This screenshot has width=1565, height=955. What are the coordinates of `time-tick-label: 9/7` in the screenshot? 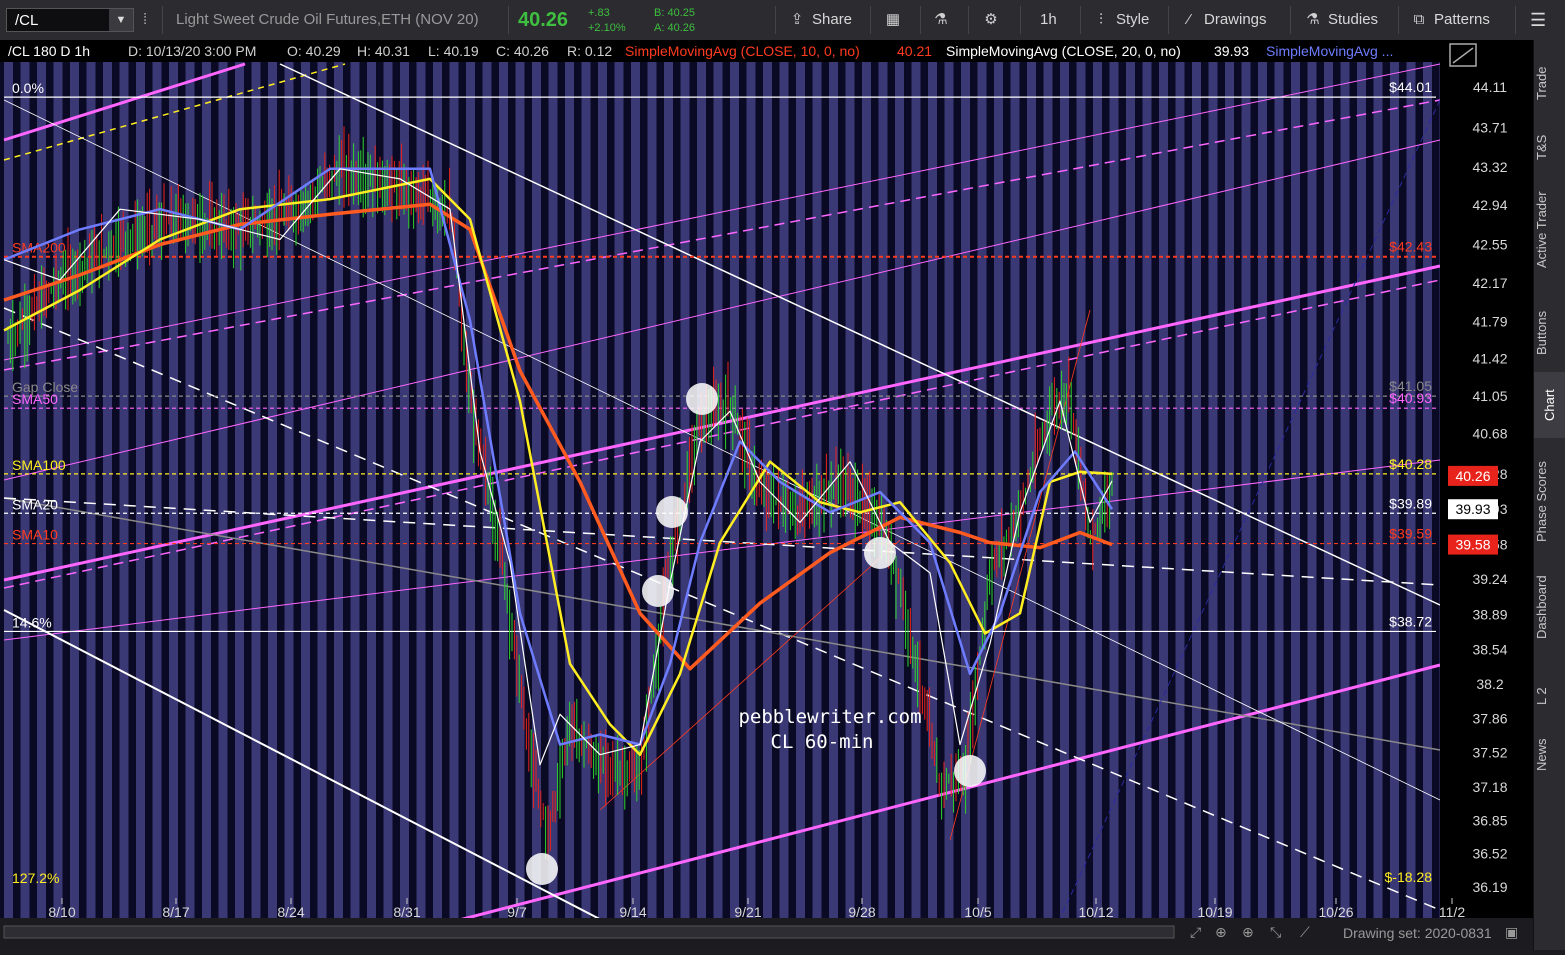 It's located at (517, 912).